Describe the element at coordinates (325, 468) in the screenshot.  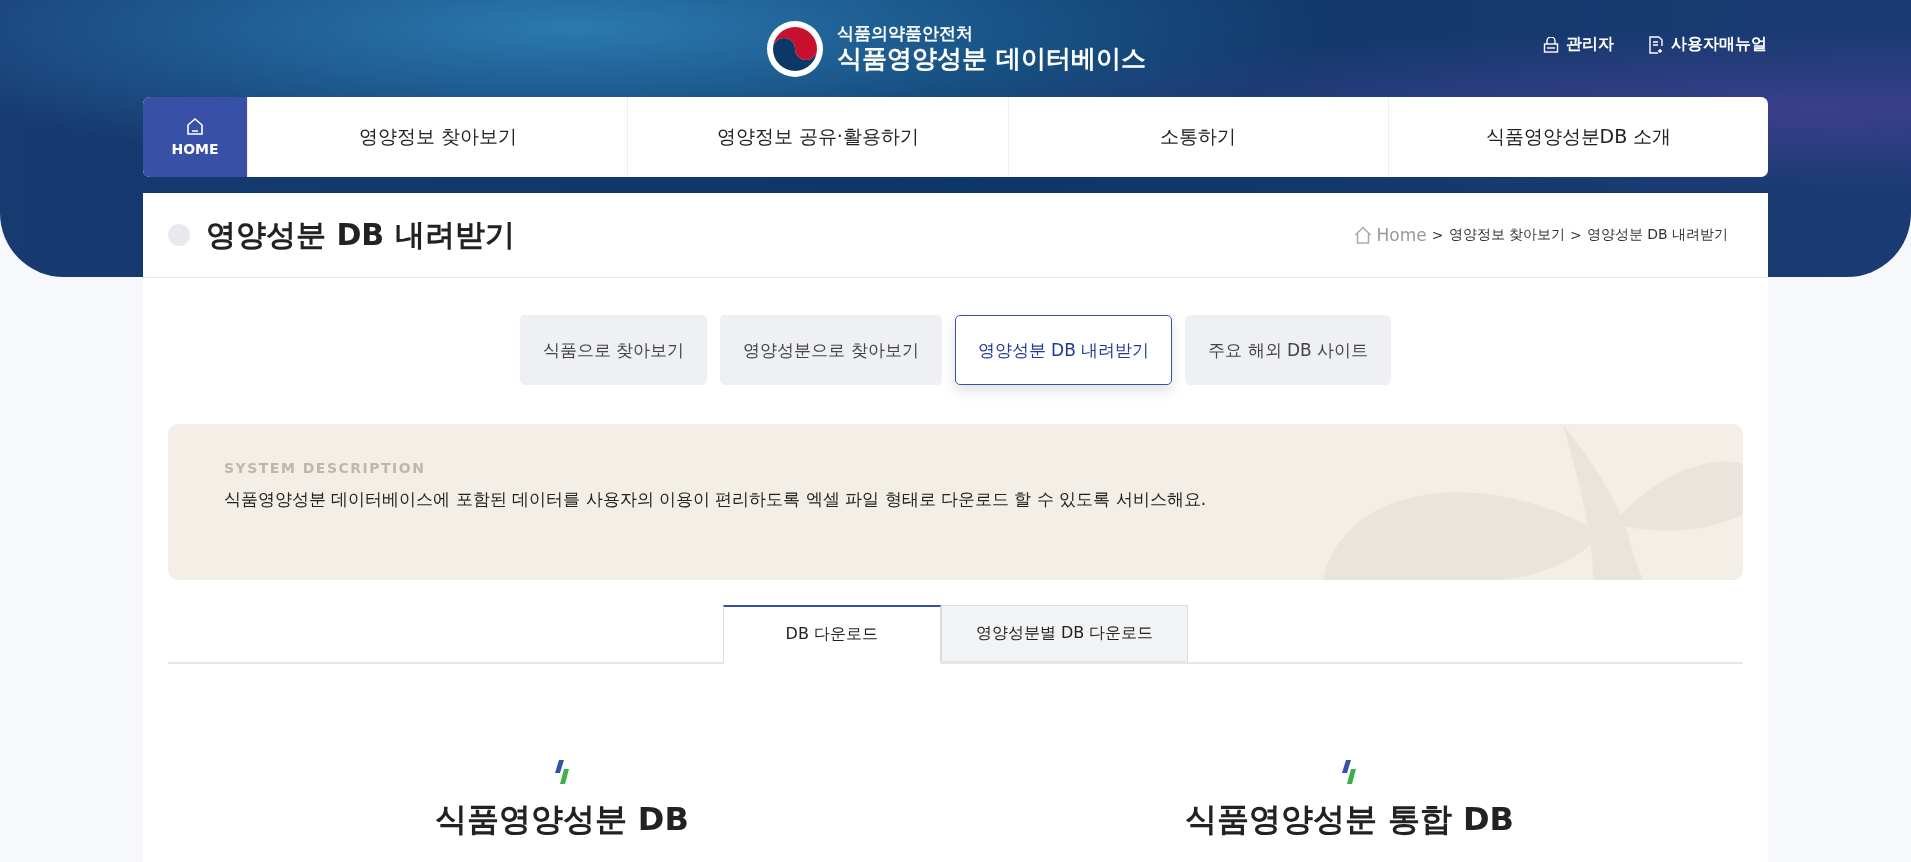
I see `eyebrow-label: SYSTEM DESCRIPTION` at that location.